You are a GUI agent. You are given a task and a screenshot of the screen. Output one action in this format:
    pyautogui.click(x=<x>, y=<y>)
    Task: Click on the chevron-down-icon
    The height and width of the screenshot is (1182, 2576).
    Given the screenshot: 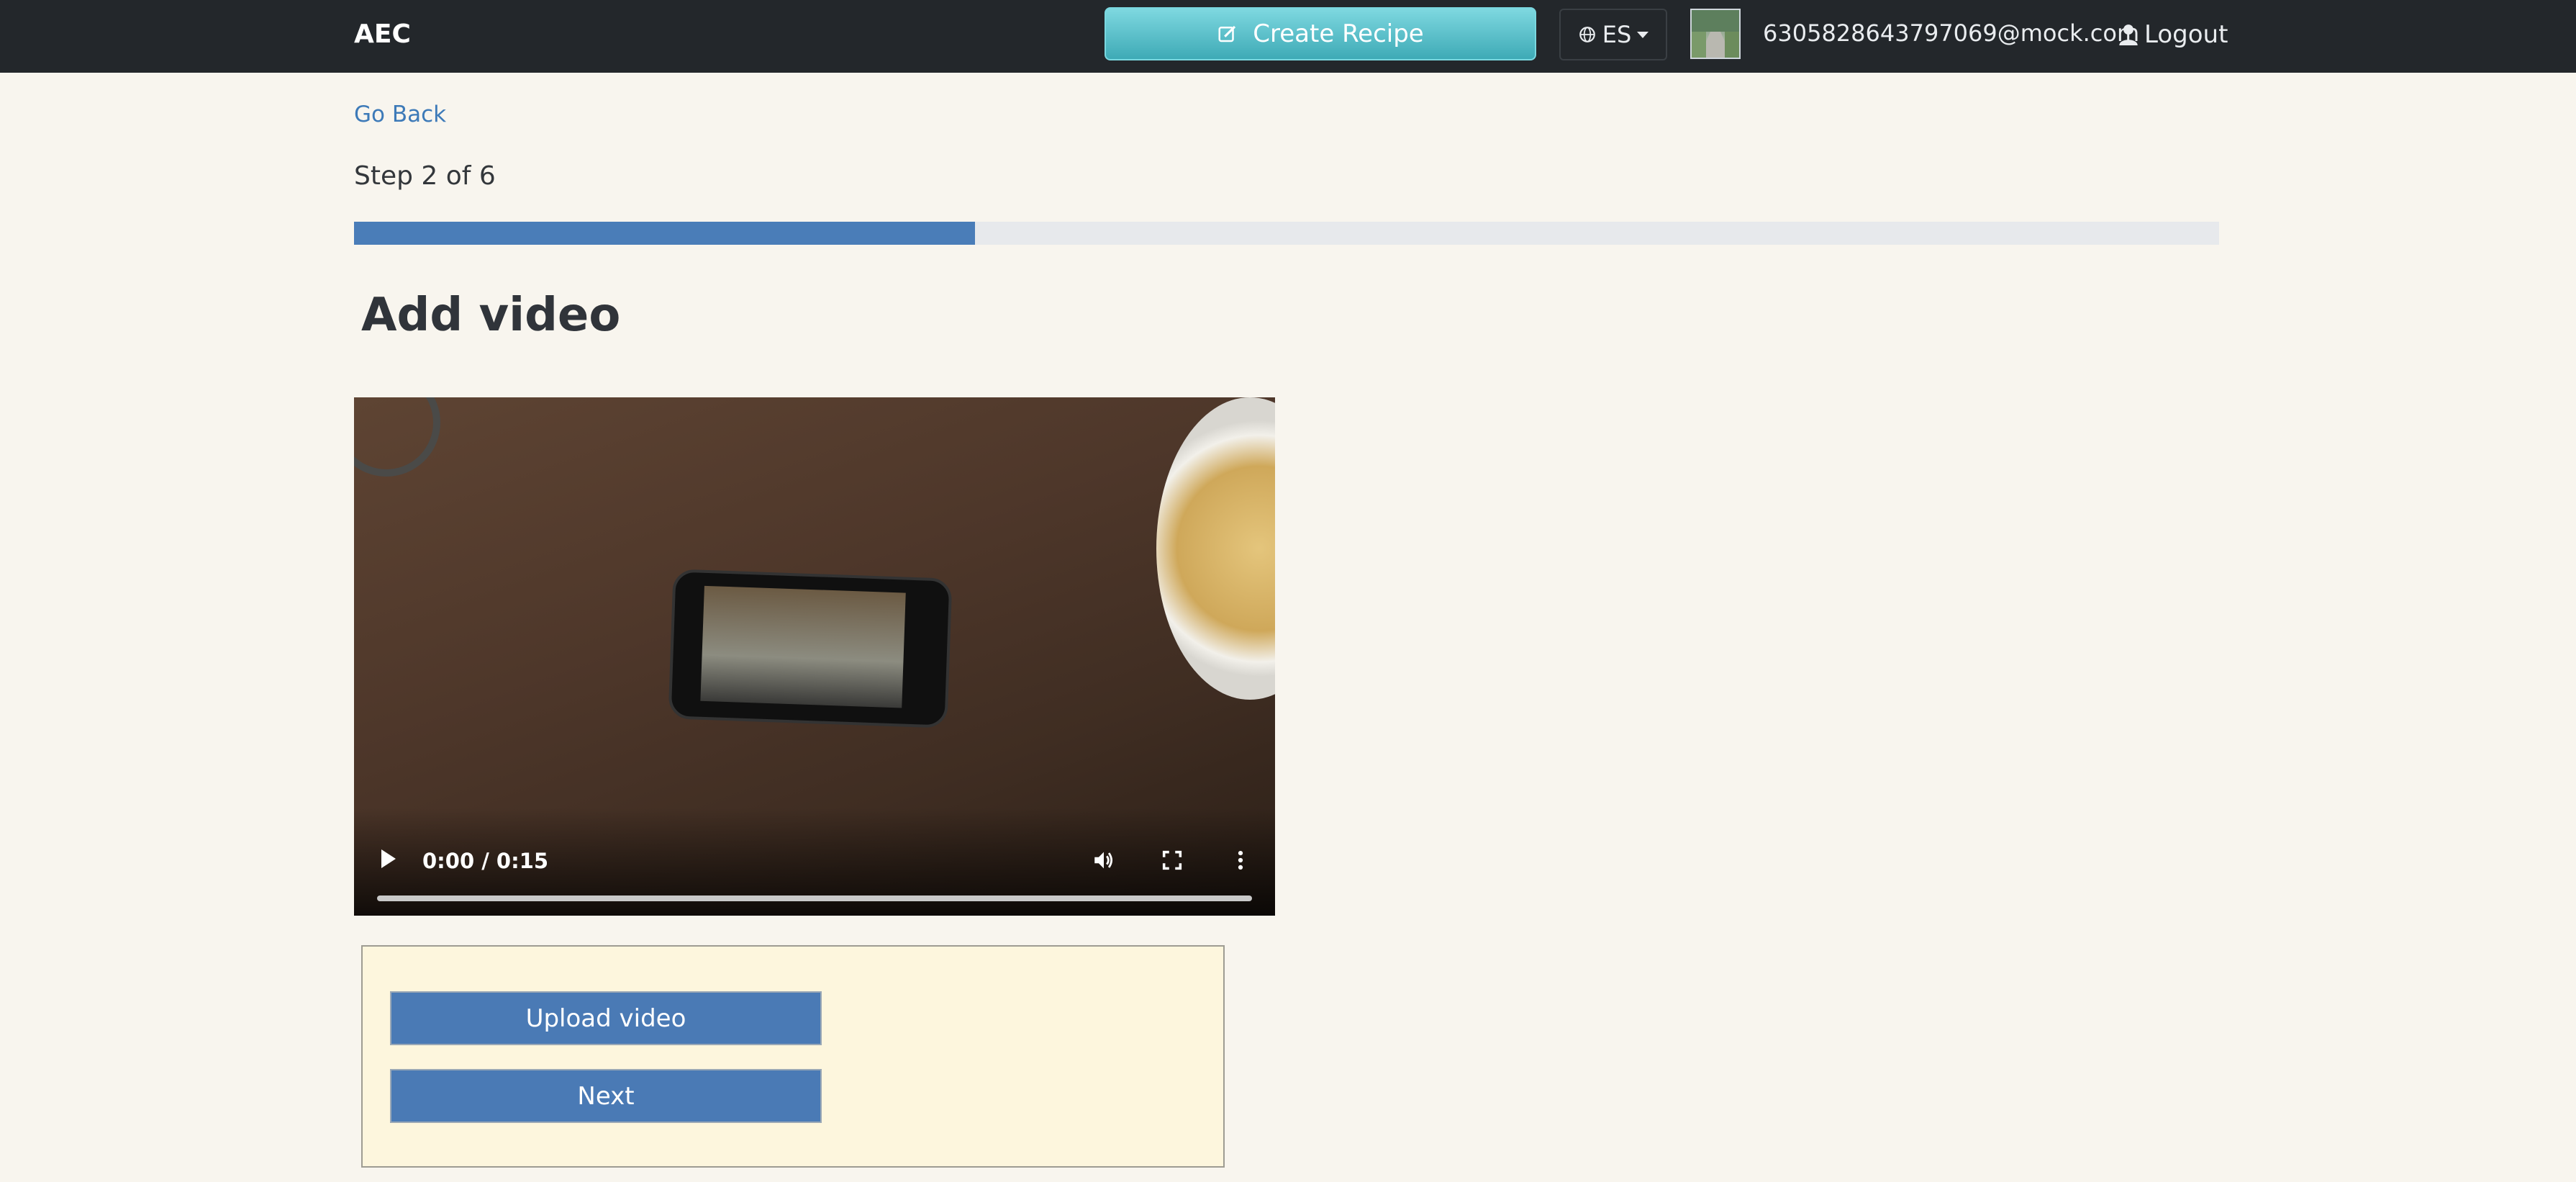 What is the action you would take?
    pyautogui.click(x=1643, y=34)
    